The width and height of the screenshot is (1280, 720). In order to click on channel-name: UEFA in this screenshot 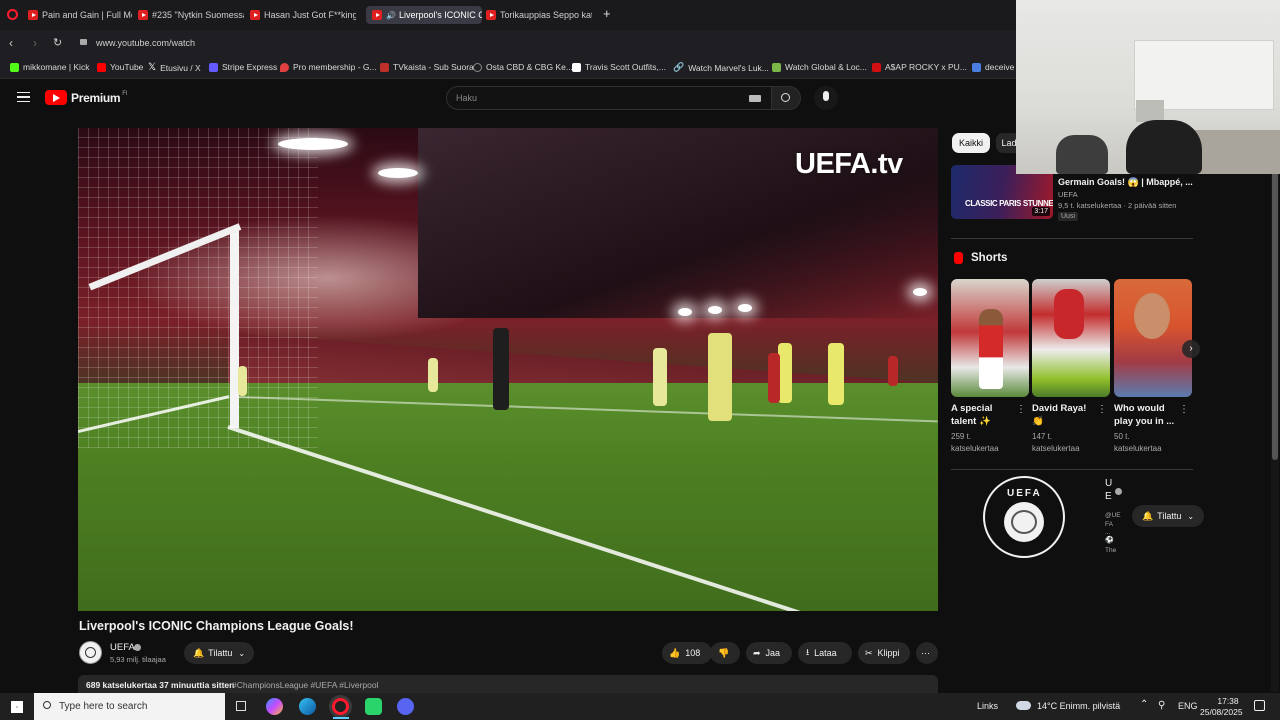, I will do `click(122, 647)`.